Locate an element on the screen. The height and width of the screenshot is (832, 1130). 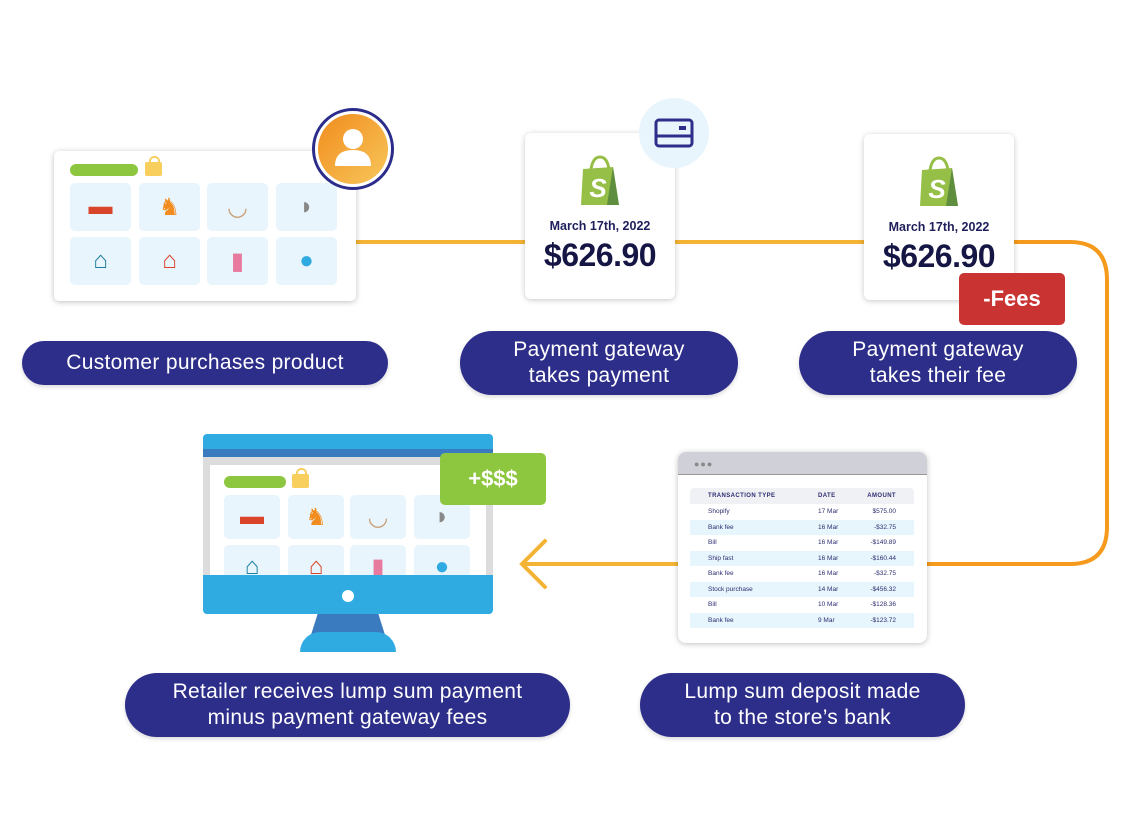
step-label-fee: Payment gateway takes their fee is located at coordinates (938, 363).